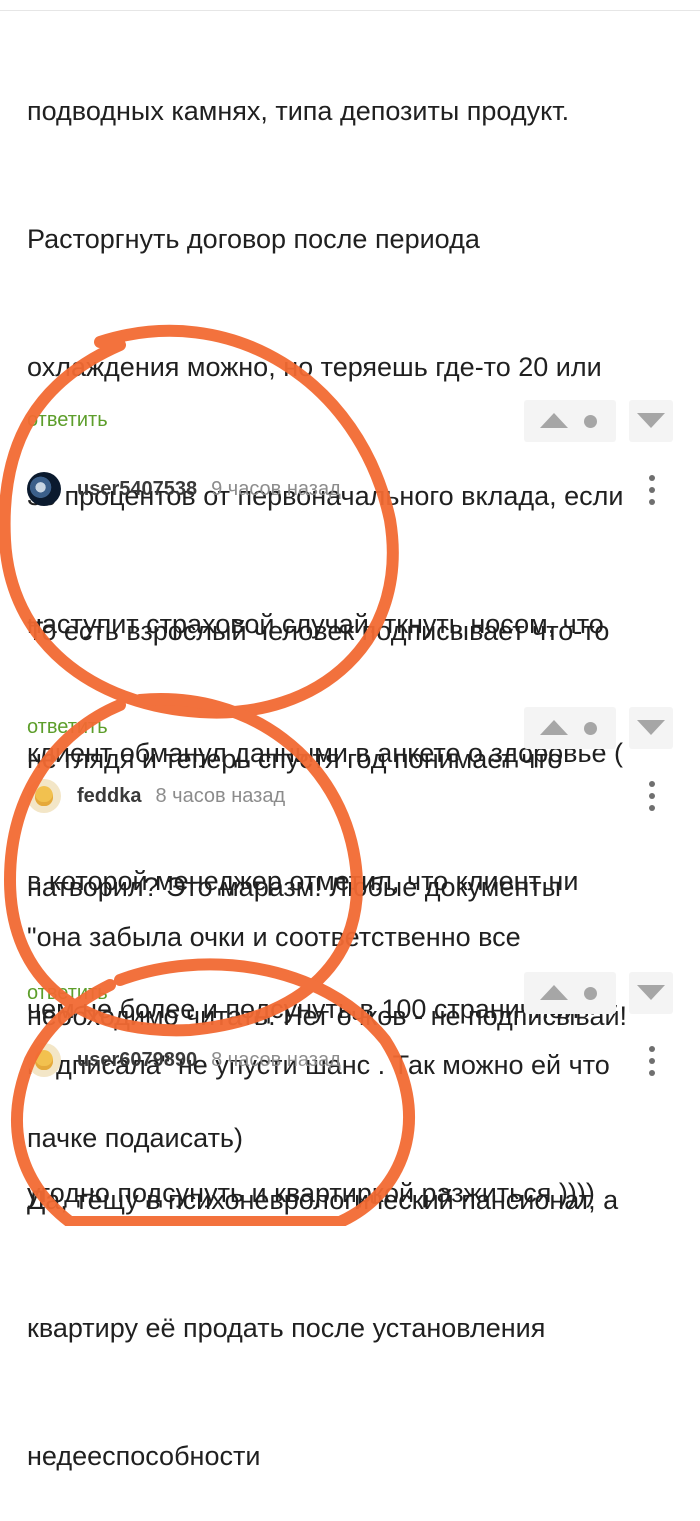 The height and width of the screenshot is (1521, 700). I want to click on timestamp: 9 часов назад, so click(276, 488).